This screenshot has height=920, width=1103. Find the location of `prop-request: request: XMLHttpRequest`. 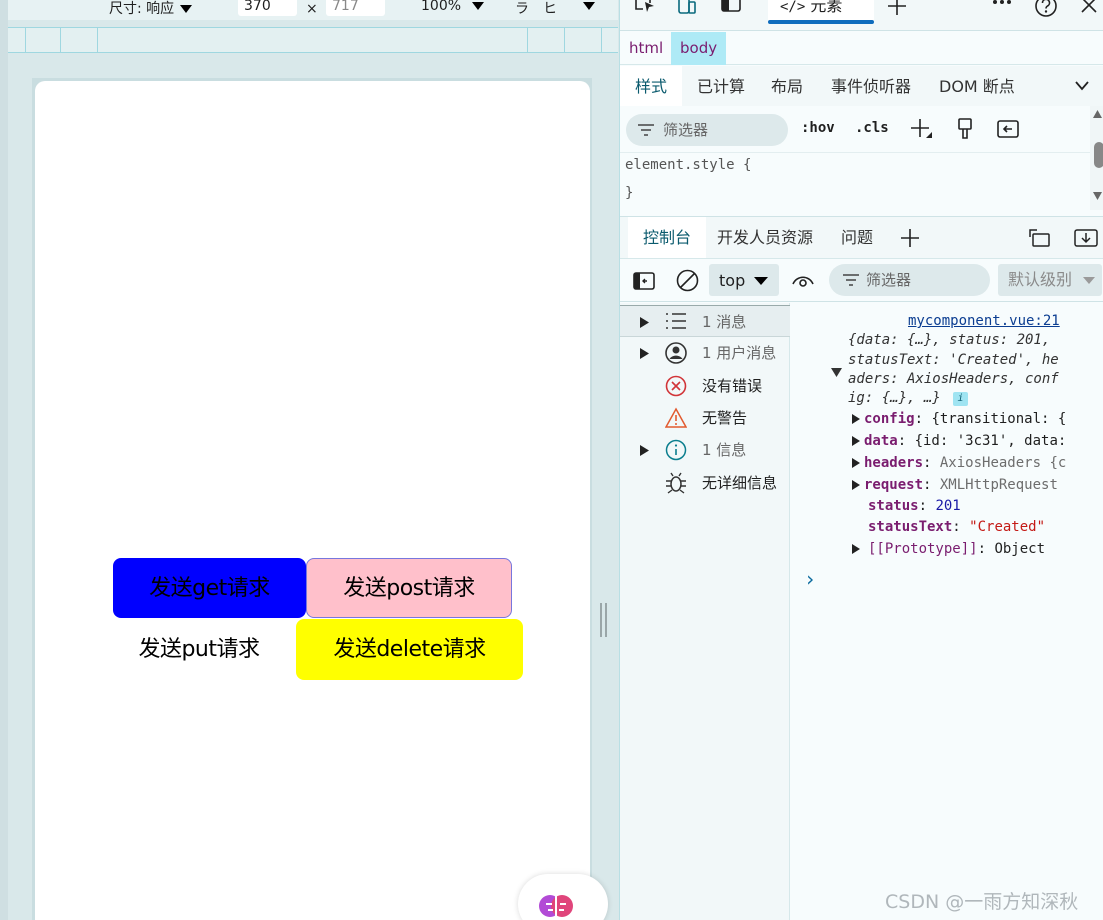

prop-request: request: XMLHttpRequest is located at coordinates (961, 485).